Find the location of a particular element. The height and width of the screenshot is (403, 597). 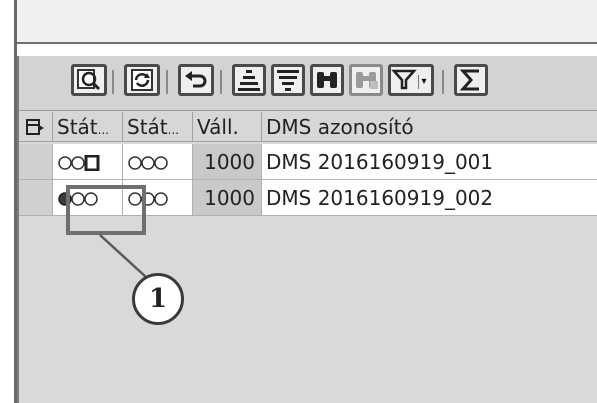

sort-descending-button is located at coordinates (288, 80).